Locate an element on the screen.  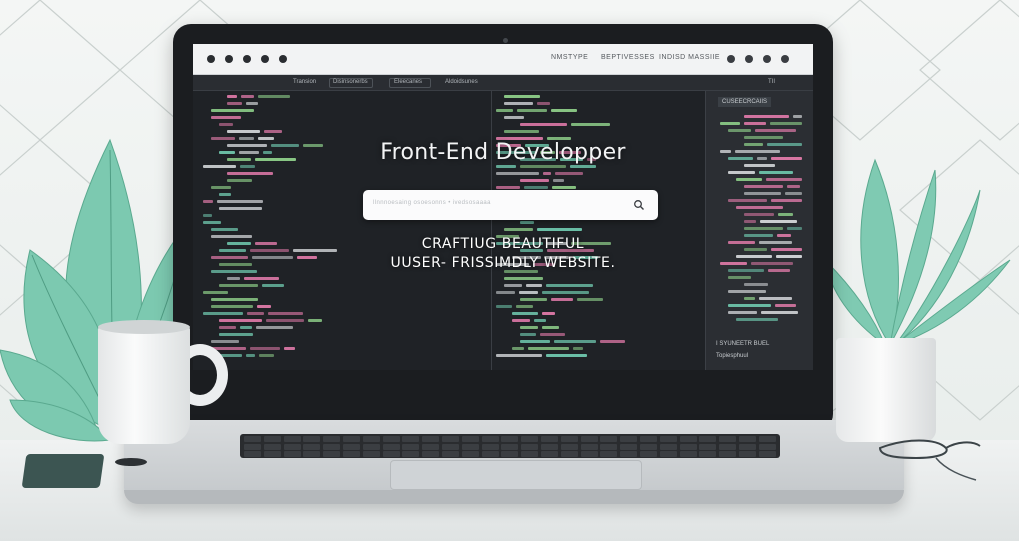
nav-link: INDISD MASSIIE is located at coordinates (689, 57).